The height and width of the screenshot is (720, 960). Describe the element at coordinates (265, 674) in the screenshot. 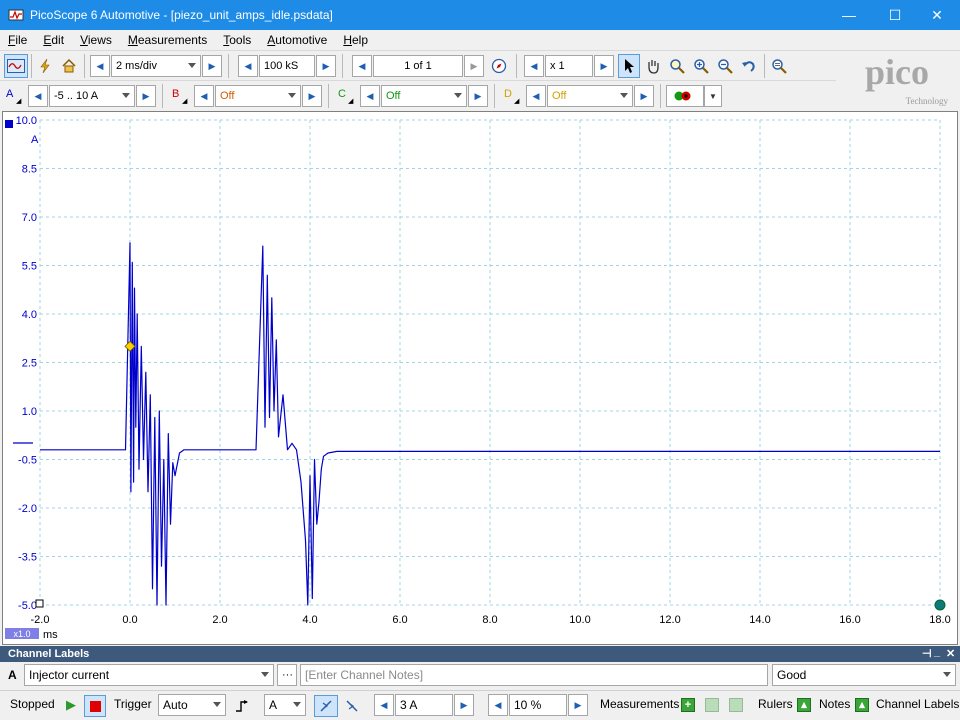

I see `chevron-down-icon` at that location.